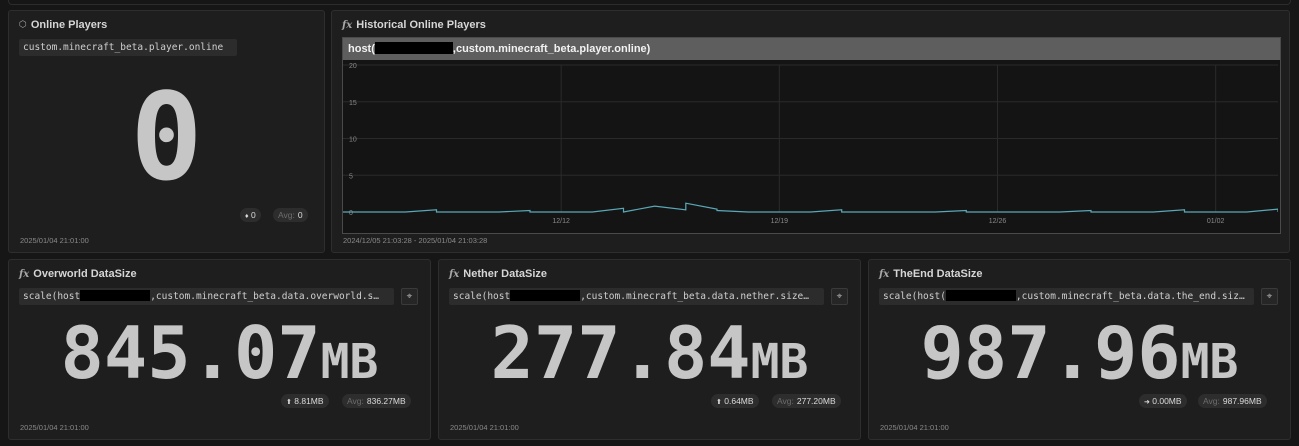  Describe the element at coordinates (1167, 401) in the screenshot. I see `delta-value: 0.00MB` at that location.